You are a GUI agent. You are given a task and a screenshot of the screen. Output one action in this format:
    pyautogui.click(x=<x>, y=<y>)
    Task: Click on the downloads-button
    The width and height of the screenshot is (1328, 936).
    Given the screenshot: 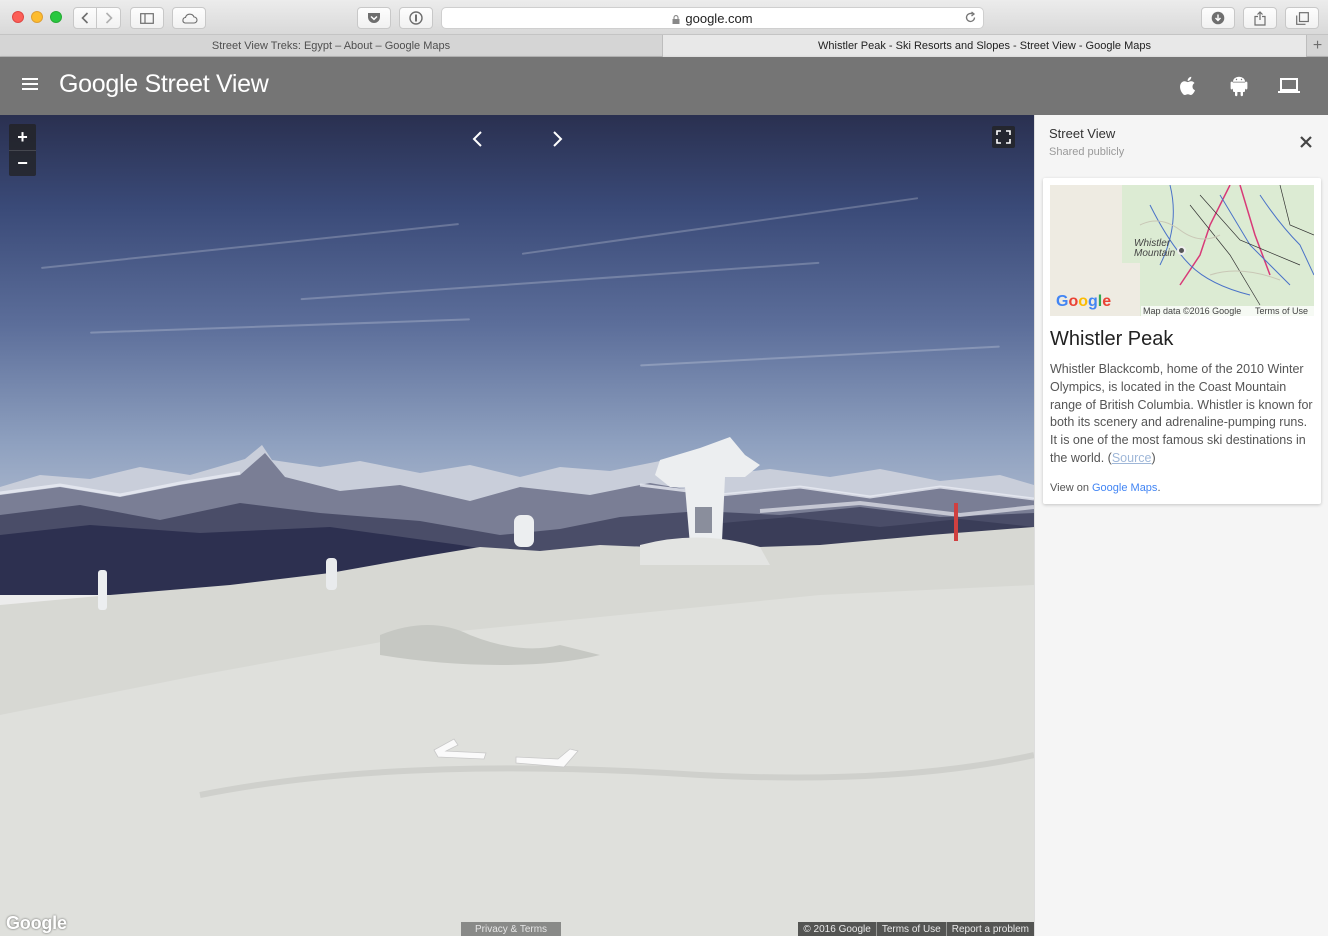 What is the action you would take?
    pyautogui.click(x=1218, y=18)
    